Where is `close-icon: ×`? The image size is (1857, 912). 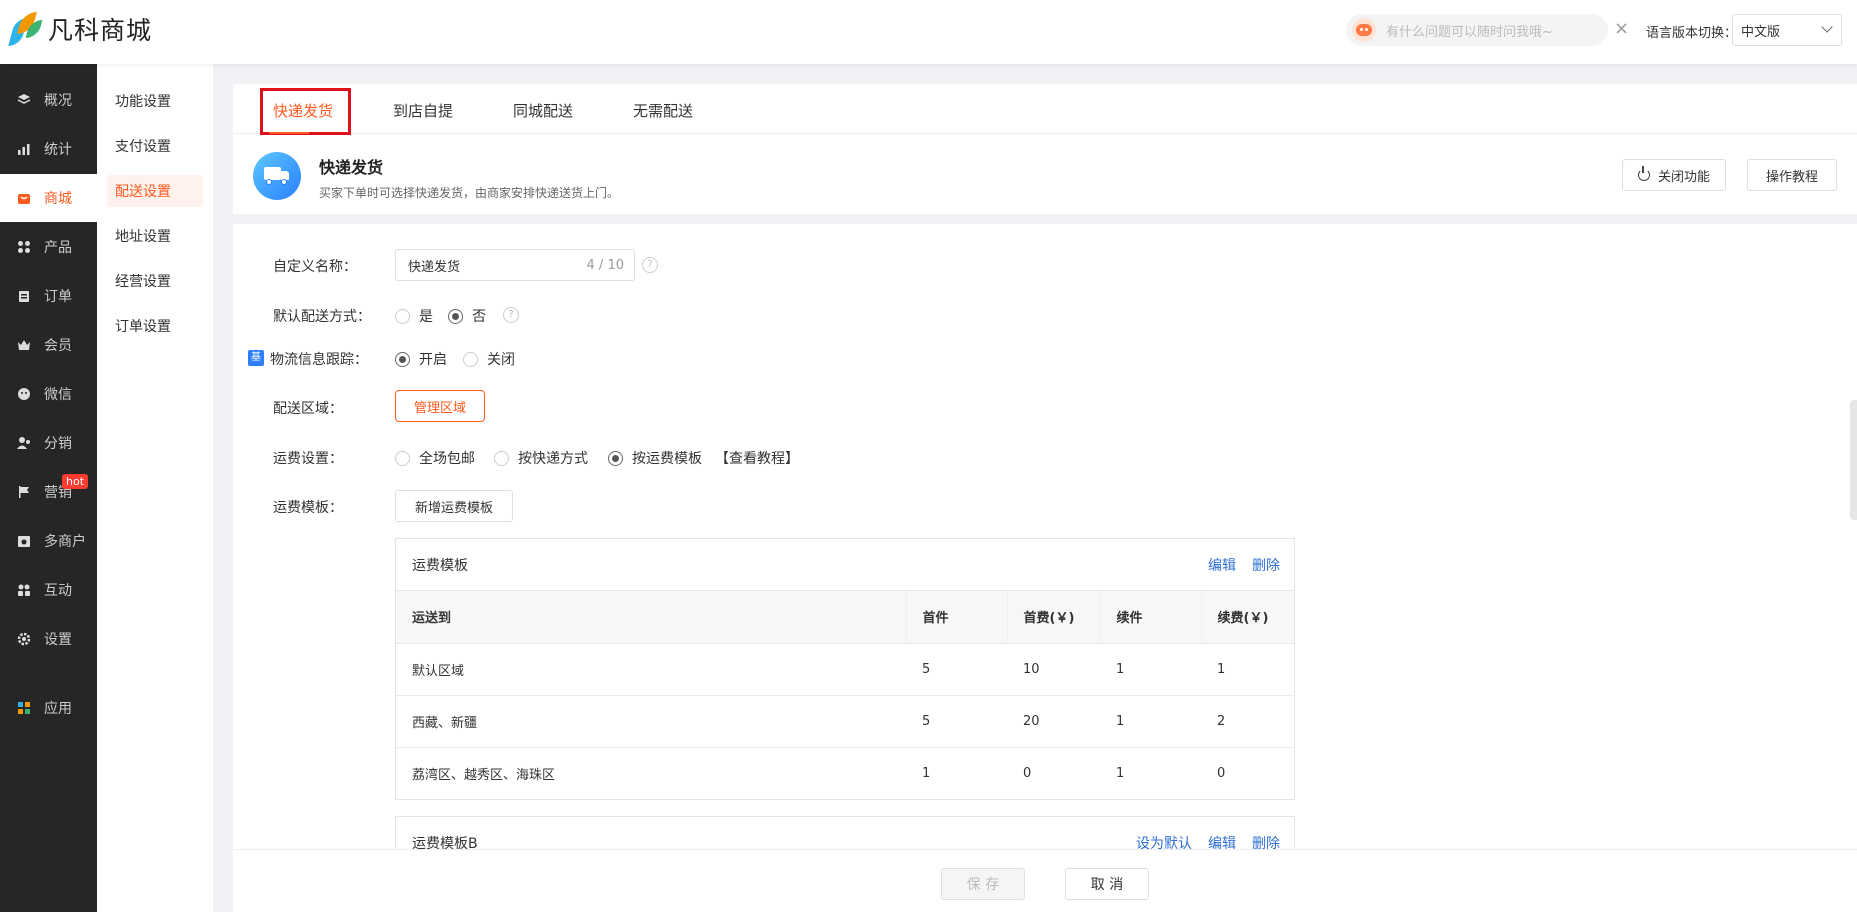
close-icon: × is located at coordinates (1621, 29).